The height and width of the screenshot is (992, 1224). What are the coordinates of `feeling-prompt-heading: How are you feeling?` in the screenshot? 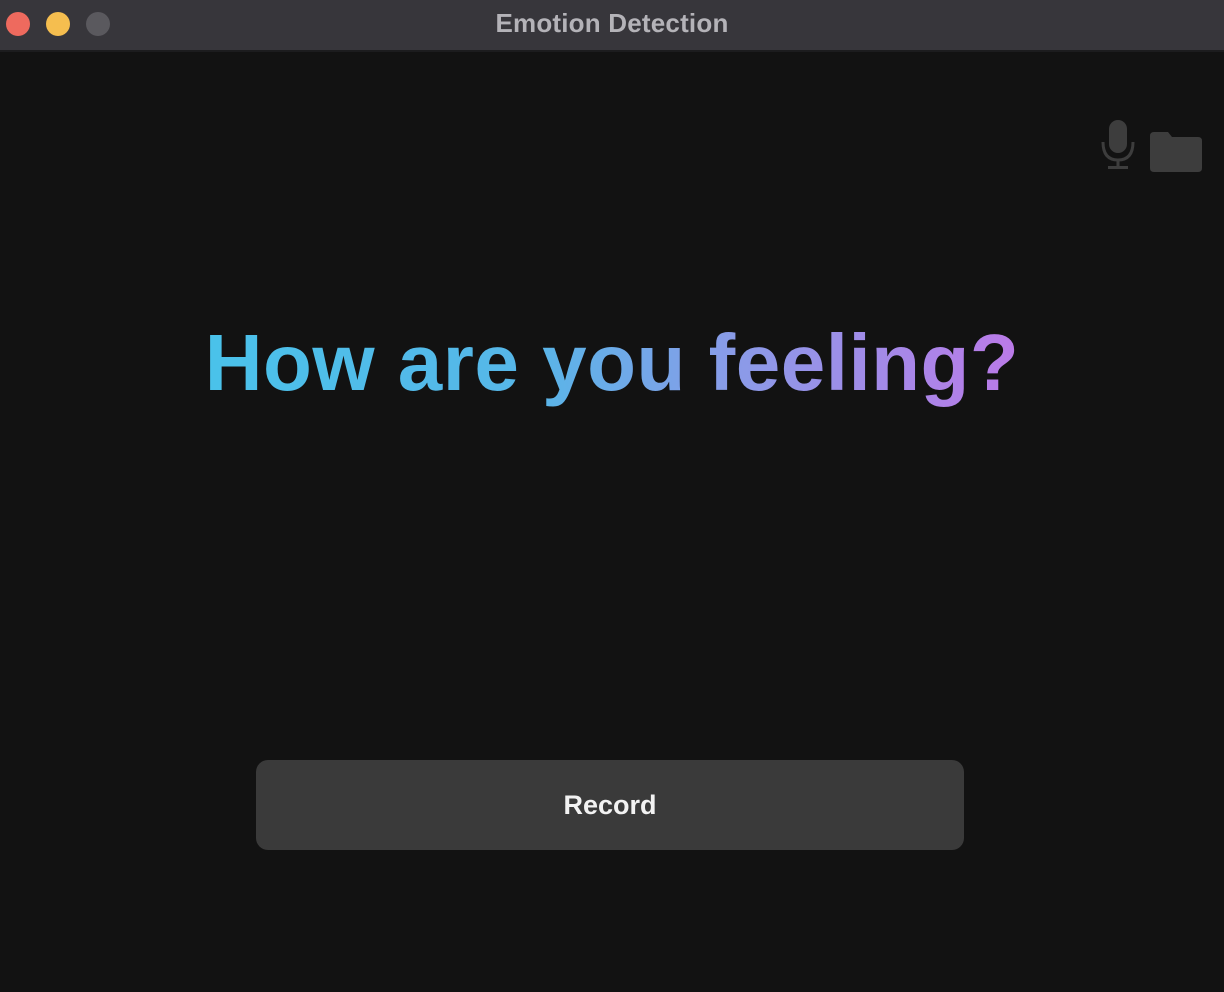 It's located at (612, 363).